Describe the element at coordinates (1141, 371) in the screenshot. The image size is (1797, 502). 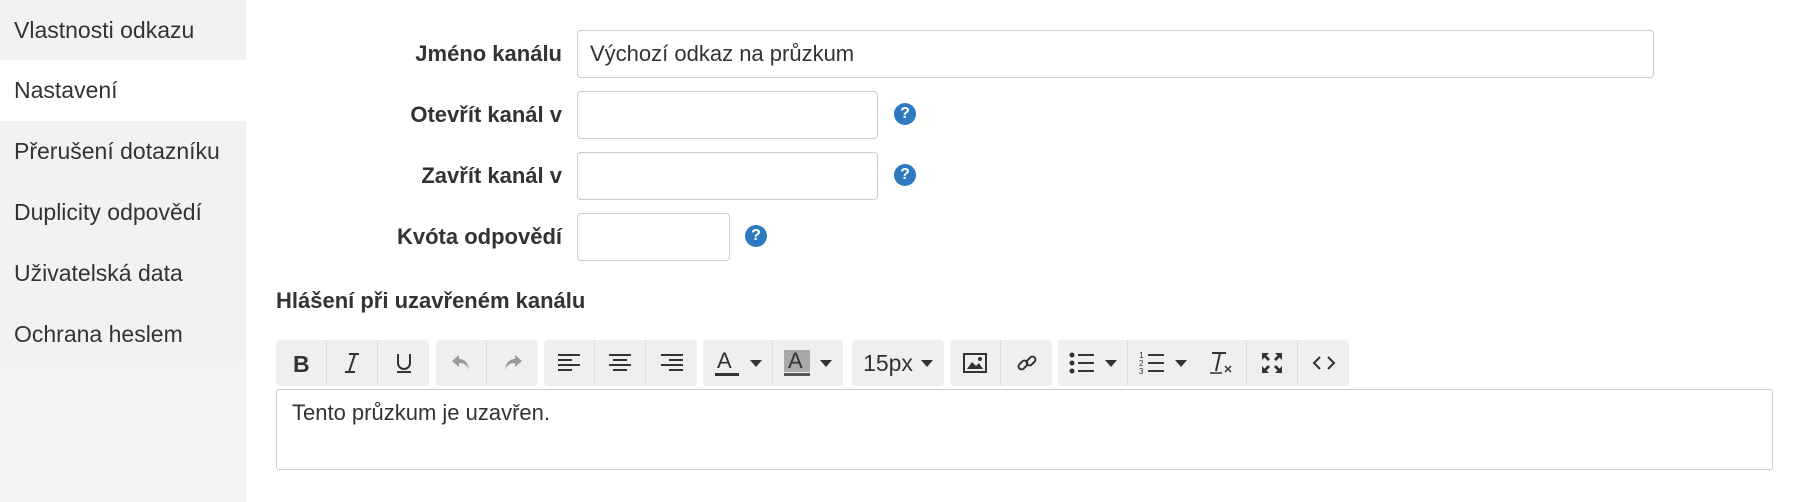
I see `svg-text: 3` at that location.